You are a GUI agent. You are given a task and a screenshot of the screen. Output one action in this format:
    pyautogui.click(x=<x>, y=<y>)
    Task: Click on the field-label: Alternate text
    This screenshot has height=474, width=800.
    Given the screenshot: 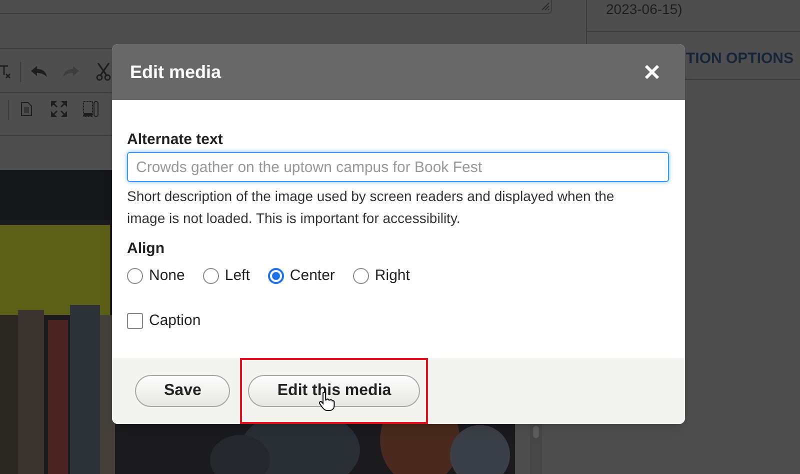 What is the action you would take?
    pyautogui.click(x=175, y=140)
    